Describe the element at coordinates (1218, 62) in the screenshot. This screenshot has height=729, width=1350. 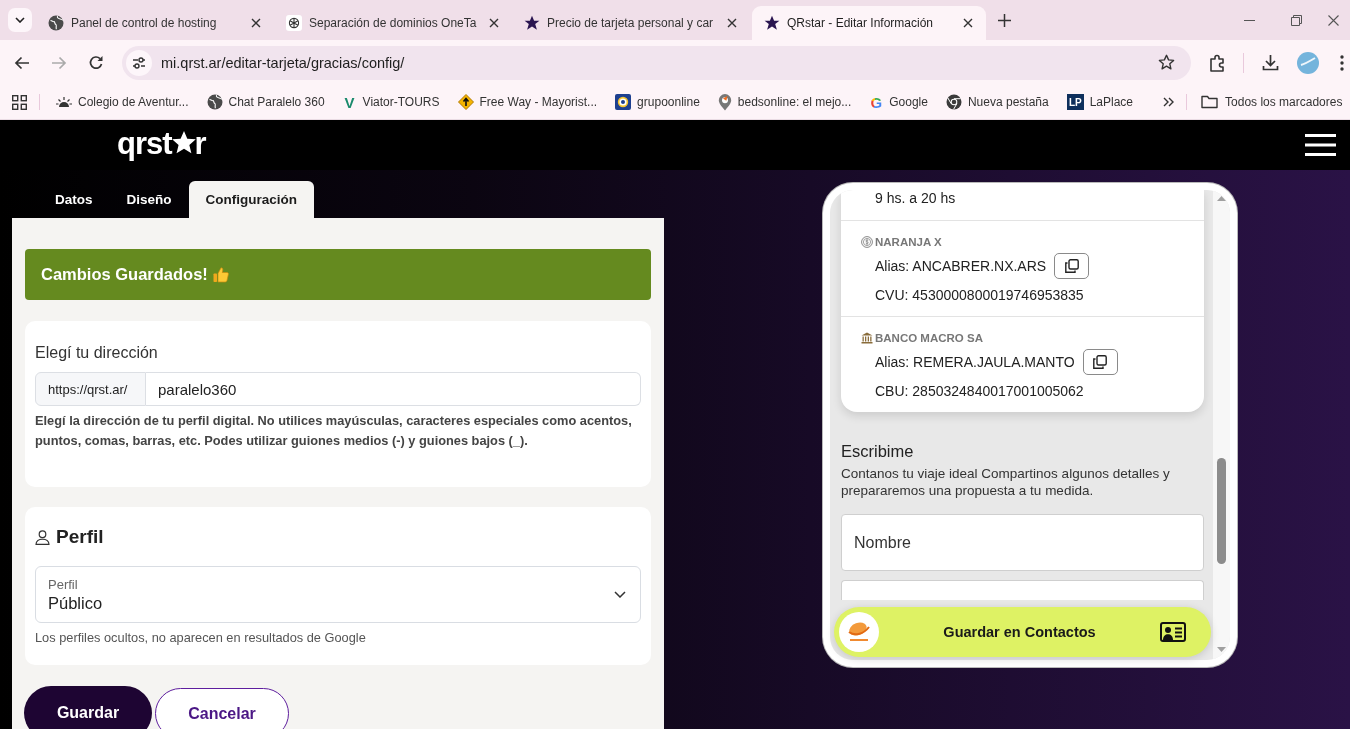
I see `puzzle-icon` at that location.